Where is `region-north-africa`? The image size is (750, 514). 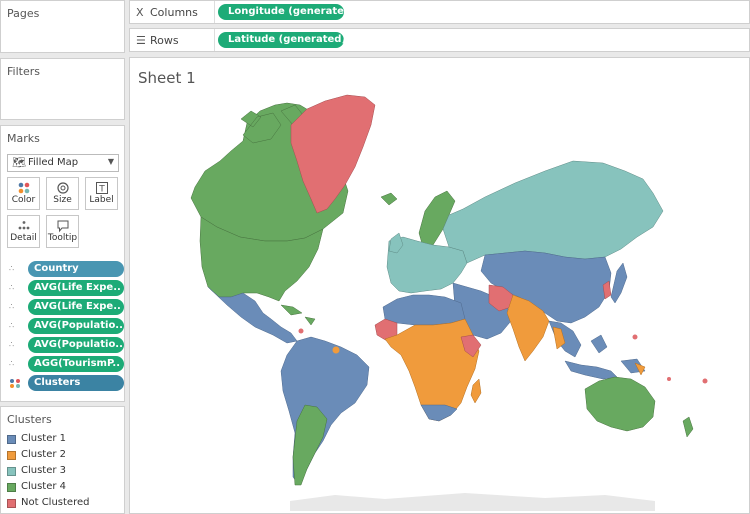 region-north-africa is located at coordinates (424, 310).